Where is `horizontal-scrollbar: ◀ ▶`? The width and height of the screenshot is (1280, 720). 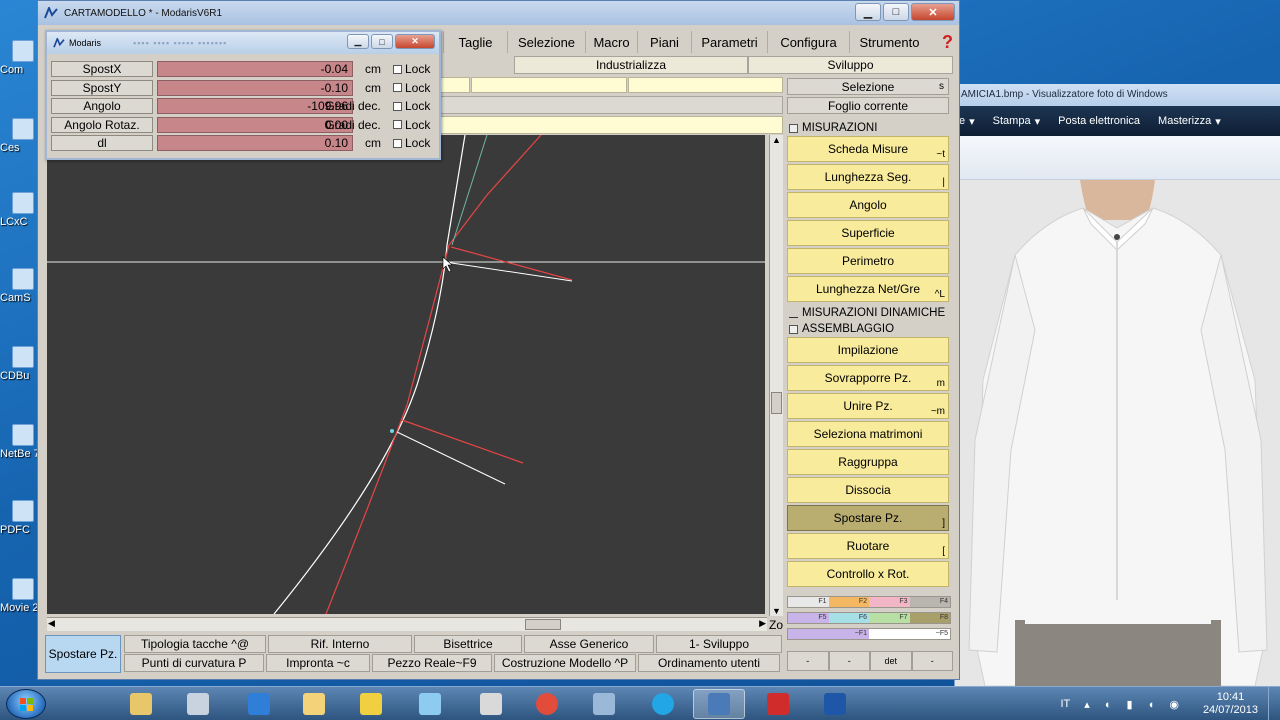
horizontal-scrollbar: ◀ ▶ is located at coordinates (407, 624).